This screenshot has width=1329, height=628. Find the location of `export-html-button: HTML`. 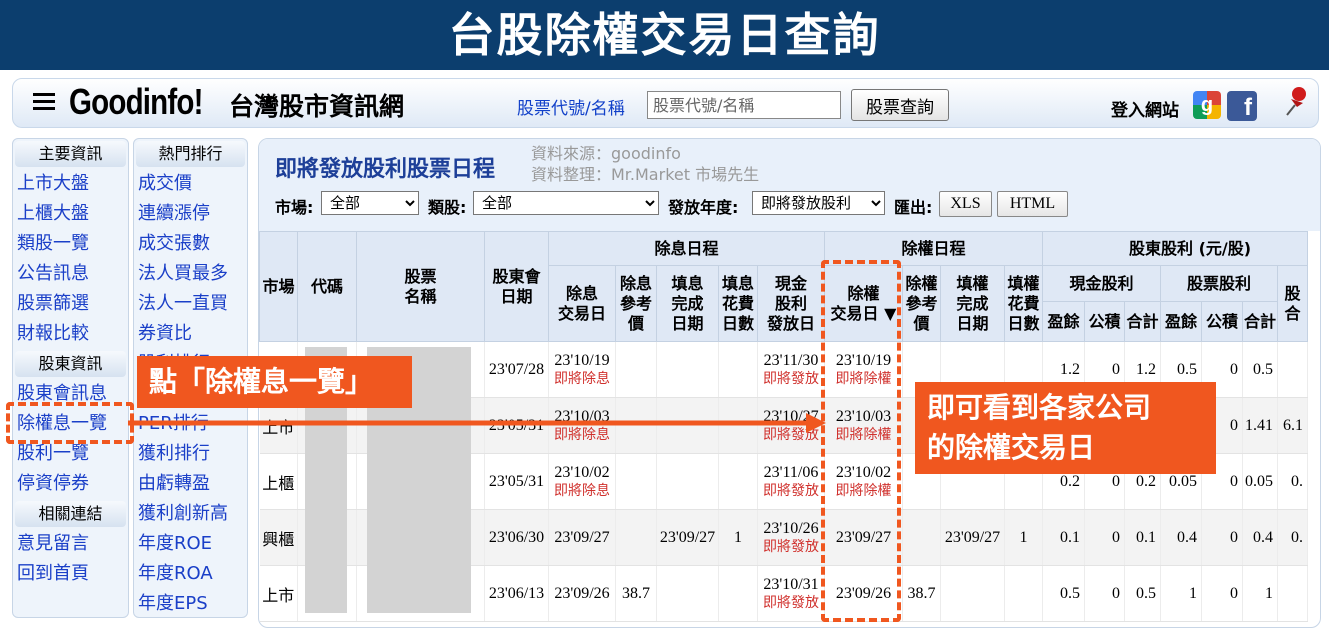

export-html-button: HTML is located at coordinates (1032, 204).